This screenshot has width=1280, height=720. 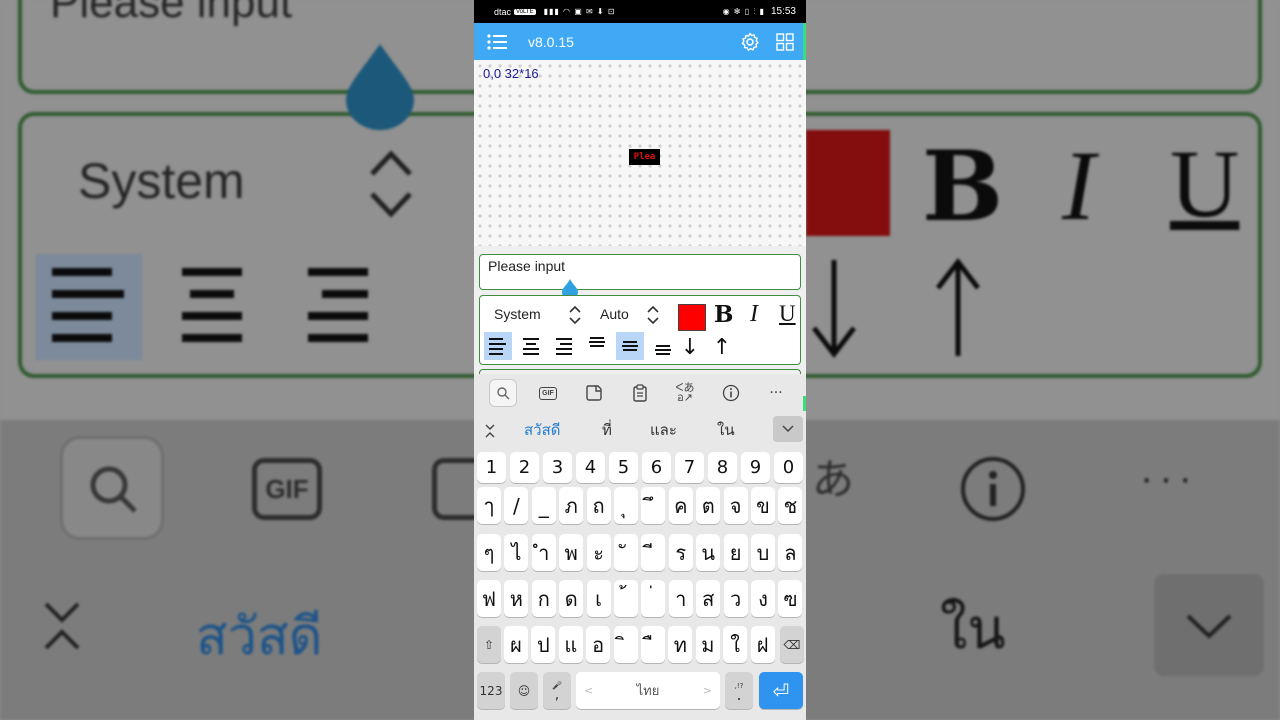 What do you see at coordinates (708, 598) in the screenshot?
I see `key-letter: ส` at bounding box center [708, 598].